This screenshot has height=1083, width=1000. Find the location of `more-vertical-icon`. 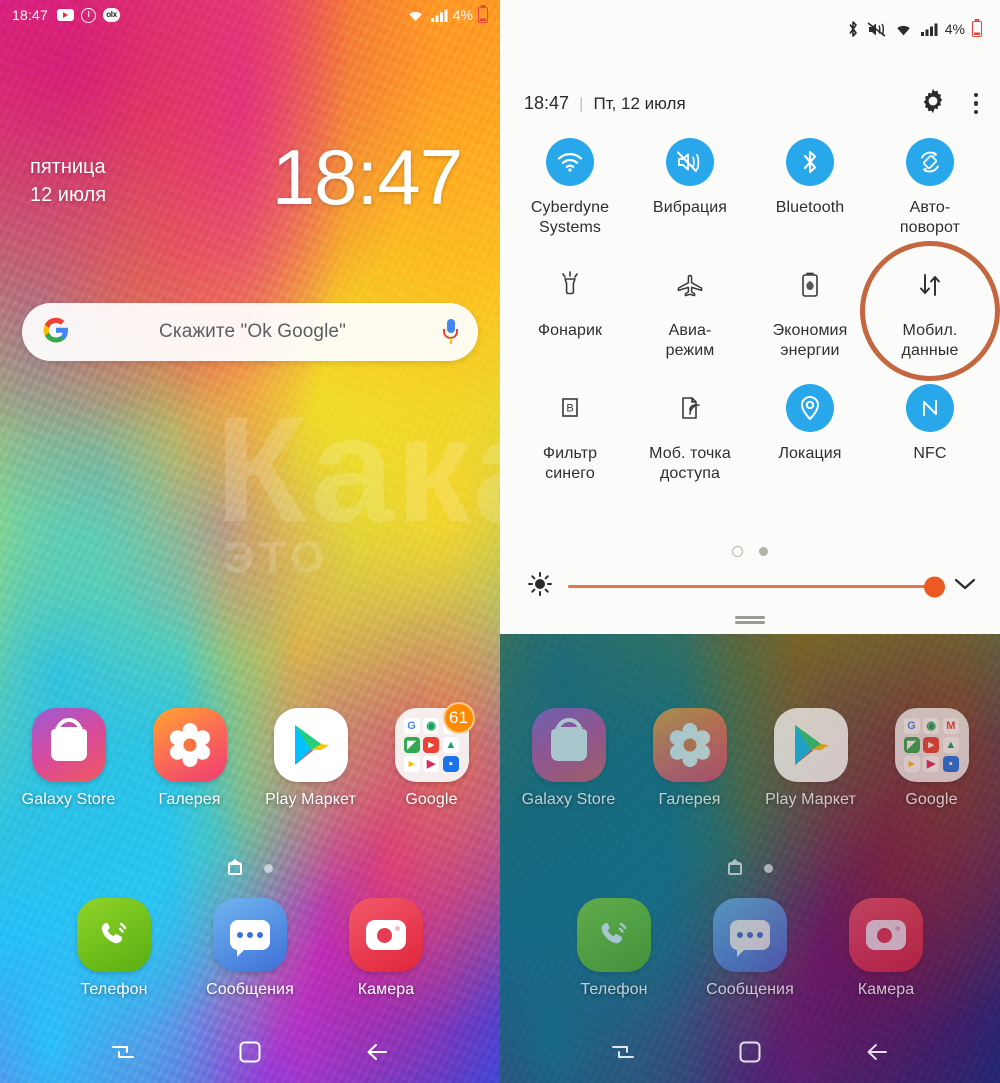

more-vertical-icon is located at coordinates (975, 103).